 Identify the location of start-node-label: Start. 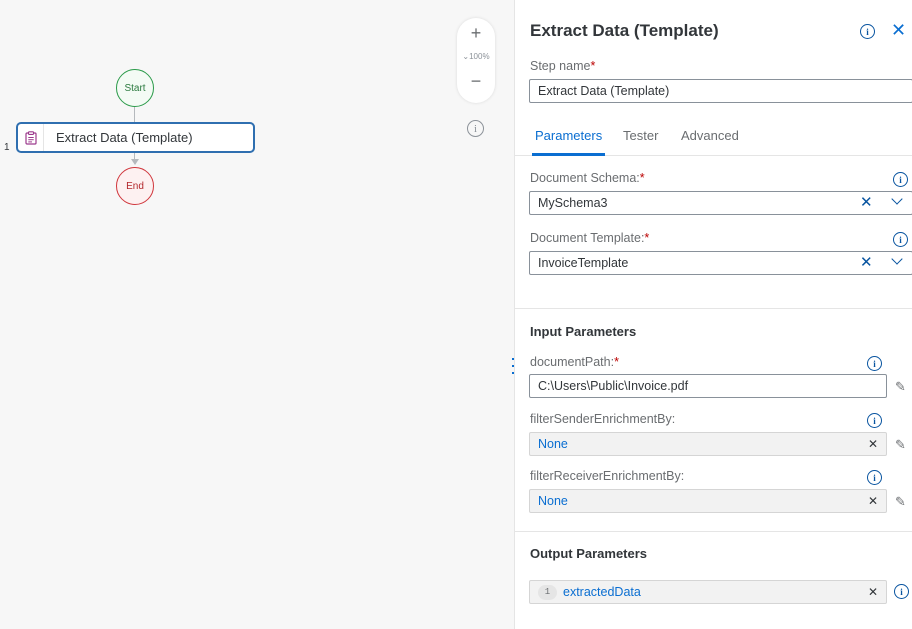
(135, 88).